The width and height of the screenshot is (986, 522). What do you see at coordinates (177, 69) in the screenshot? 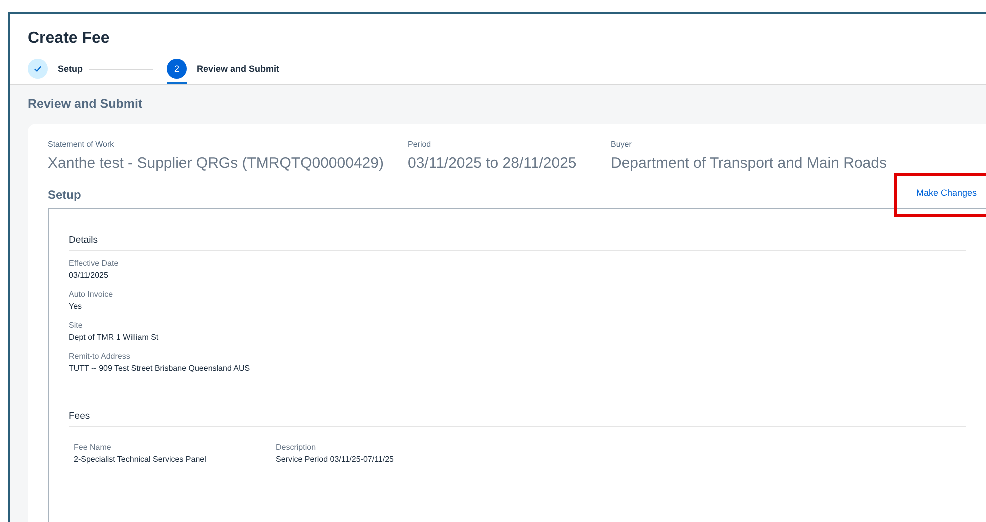
I see `step-number: 2` at bounding box center [177, 69].